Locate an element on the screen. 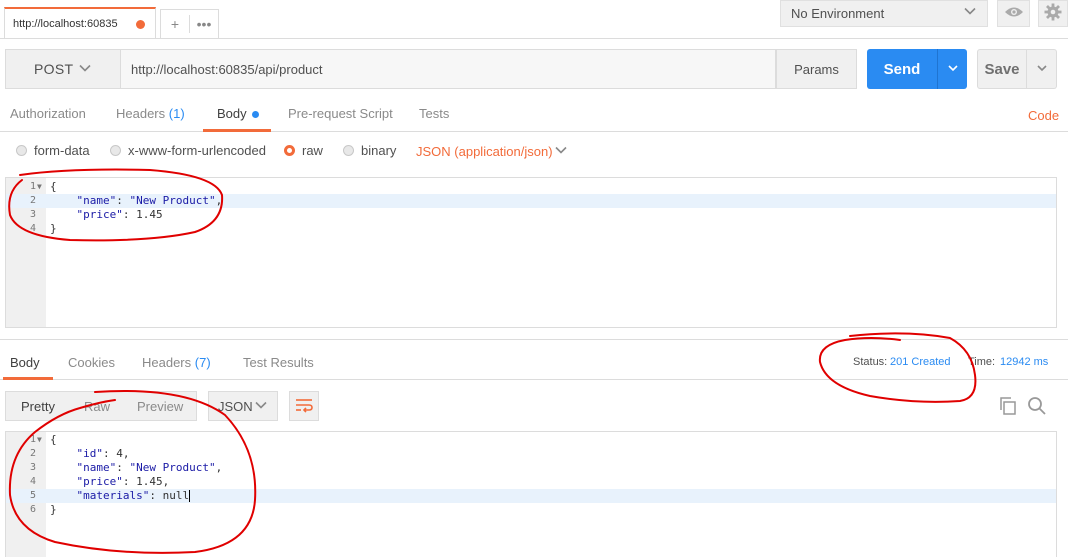 The height and width of the screenshot is (557, 1068). response-format-value: JSON is located at coordinates (235, 406).